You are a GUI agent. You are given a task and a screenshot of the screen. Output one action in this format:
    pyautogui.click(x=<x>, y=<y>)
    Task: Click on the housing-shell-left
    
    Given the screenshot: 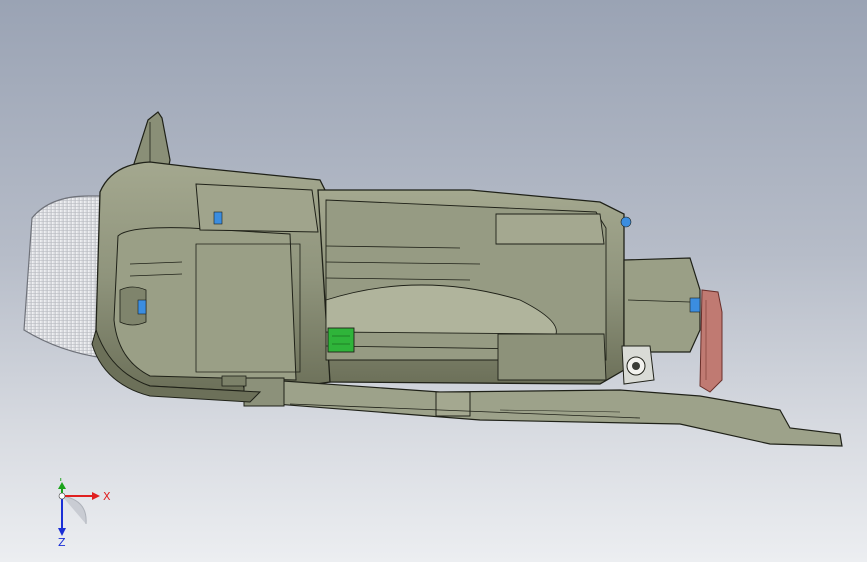 What is the action you would take?
    pyautogui.click(x=213, y=277)
    